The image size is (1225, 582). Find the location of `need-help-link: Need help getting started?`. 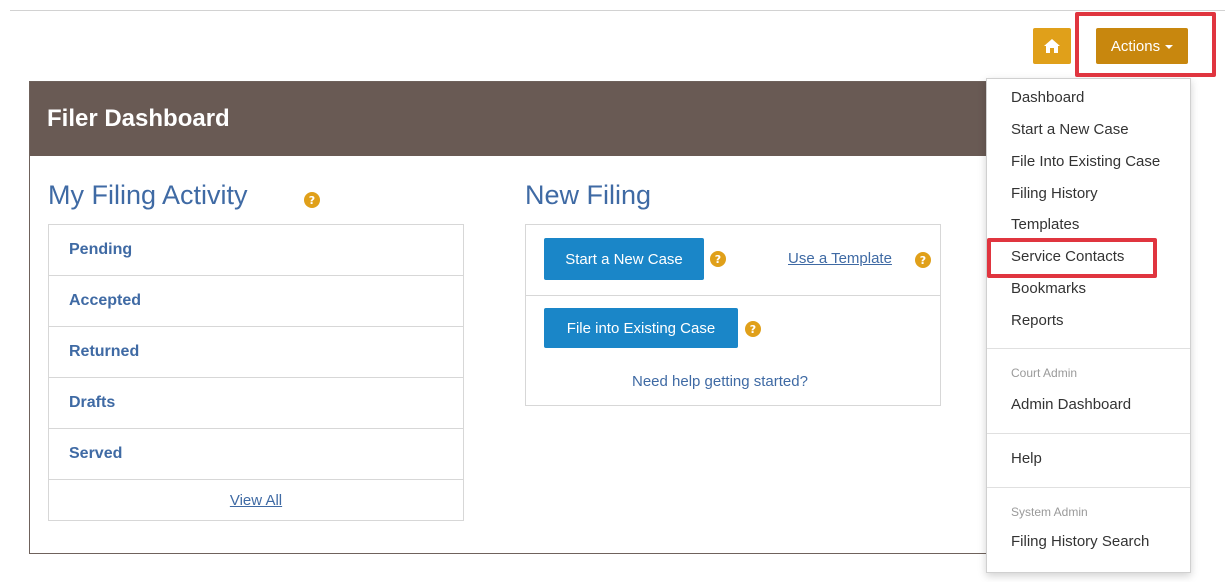

need-help-link: Need help getting started? is located at coordinates (732, 381).